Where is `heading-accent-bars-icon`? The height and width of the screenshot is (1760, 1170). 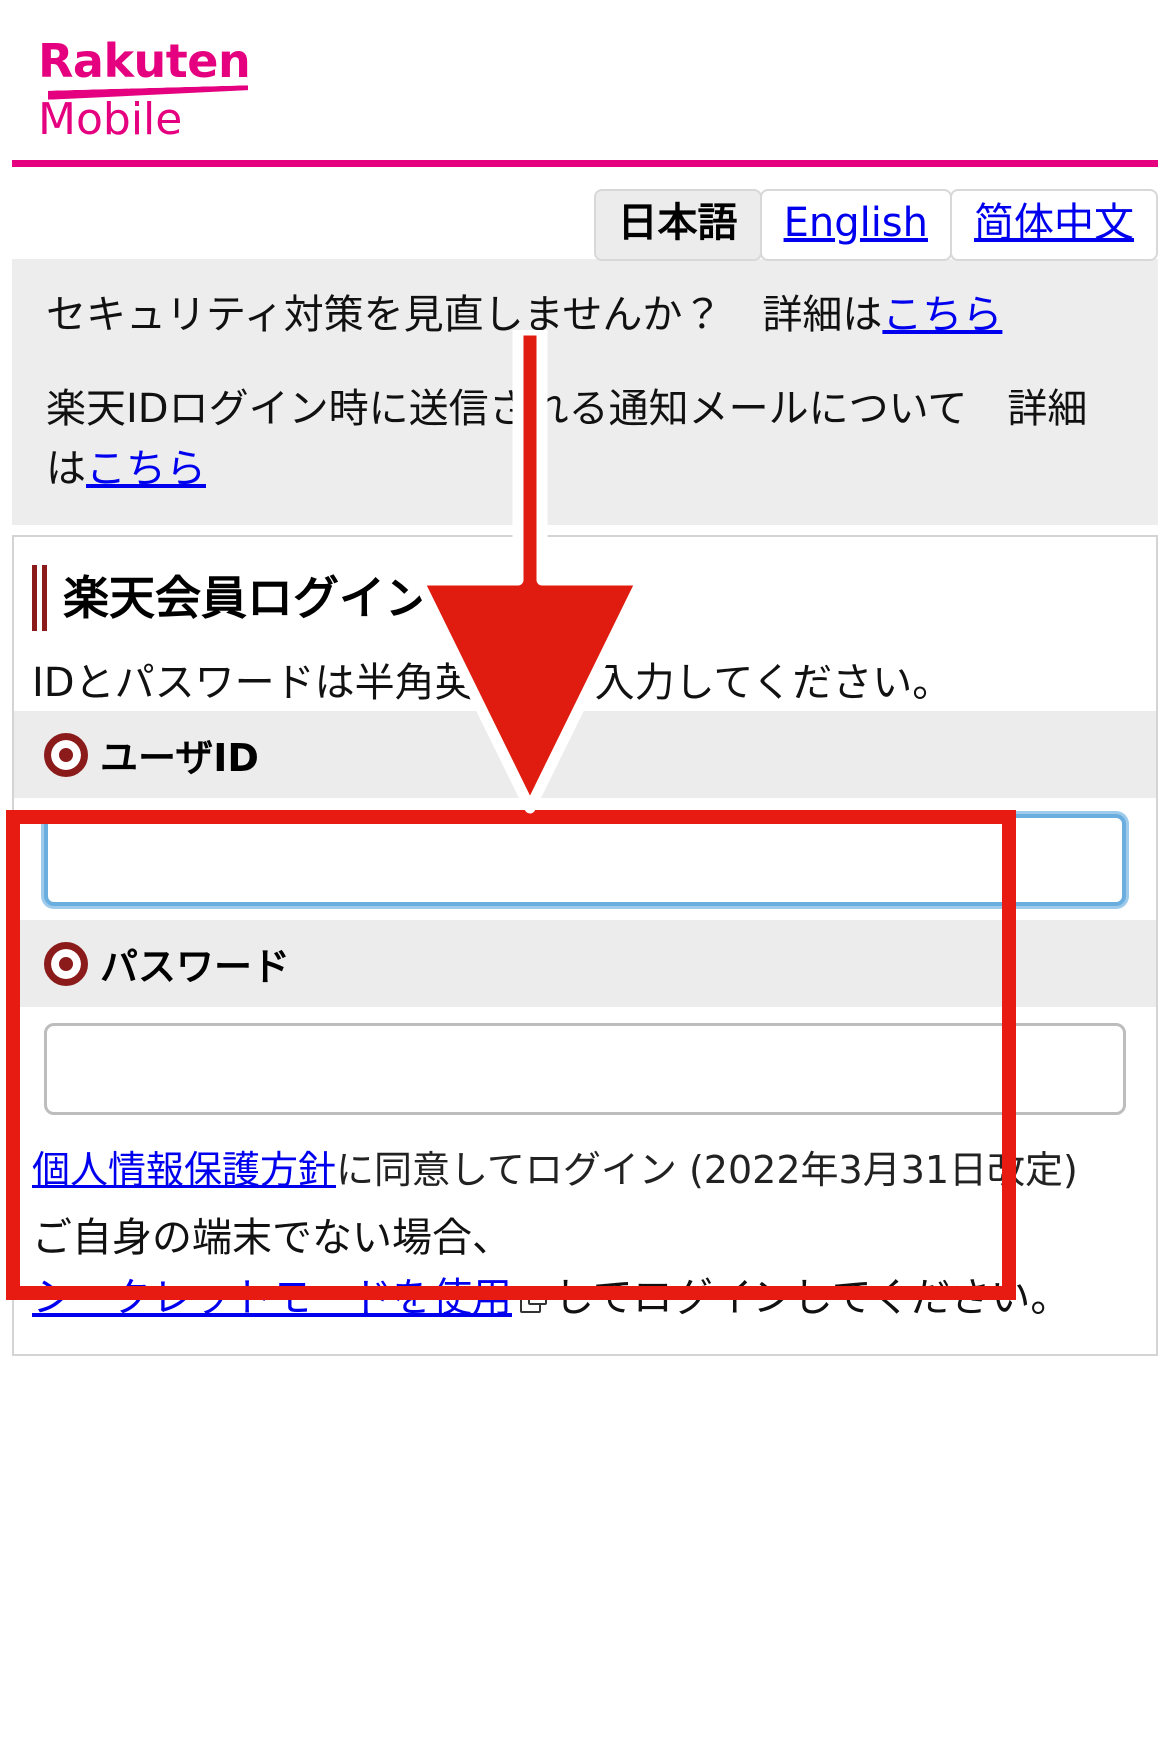
heading-accent-bars-icon is located at coordinates (39, 598).